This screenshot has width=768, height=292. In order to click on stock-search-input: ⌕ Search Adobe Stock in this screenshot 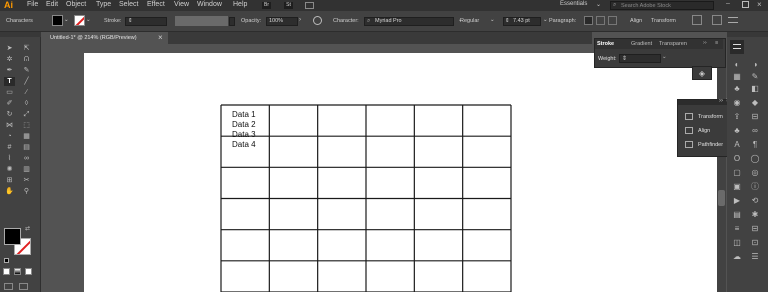, I will do `click(662, 5)`.